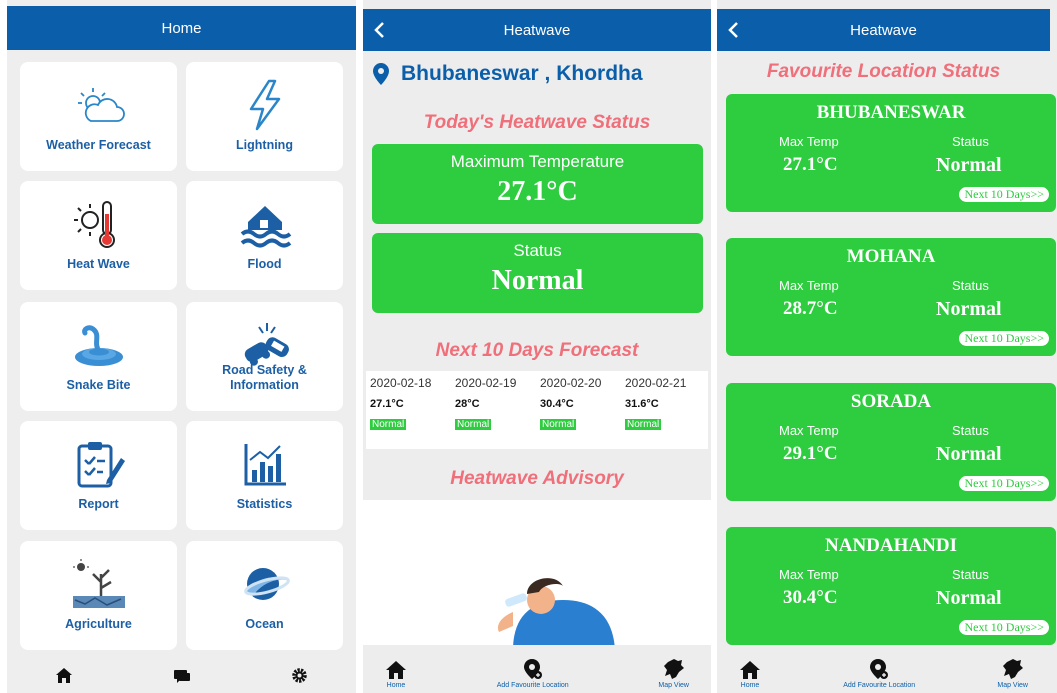  I want to click on app-bar: Heatwave, so click(883, 30).